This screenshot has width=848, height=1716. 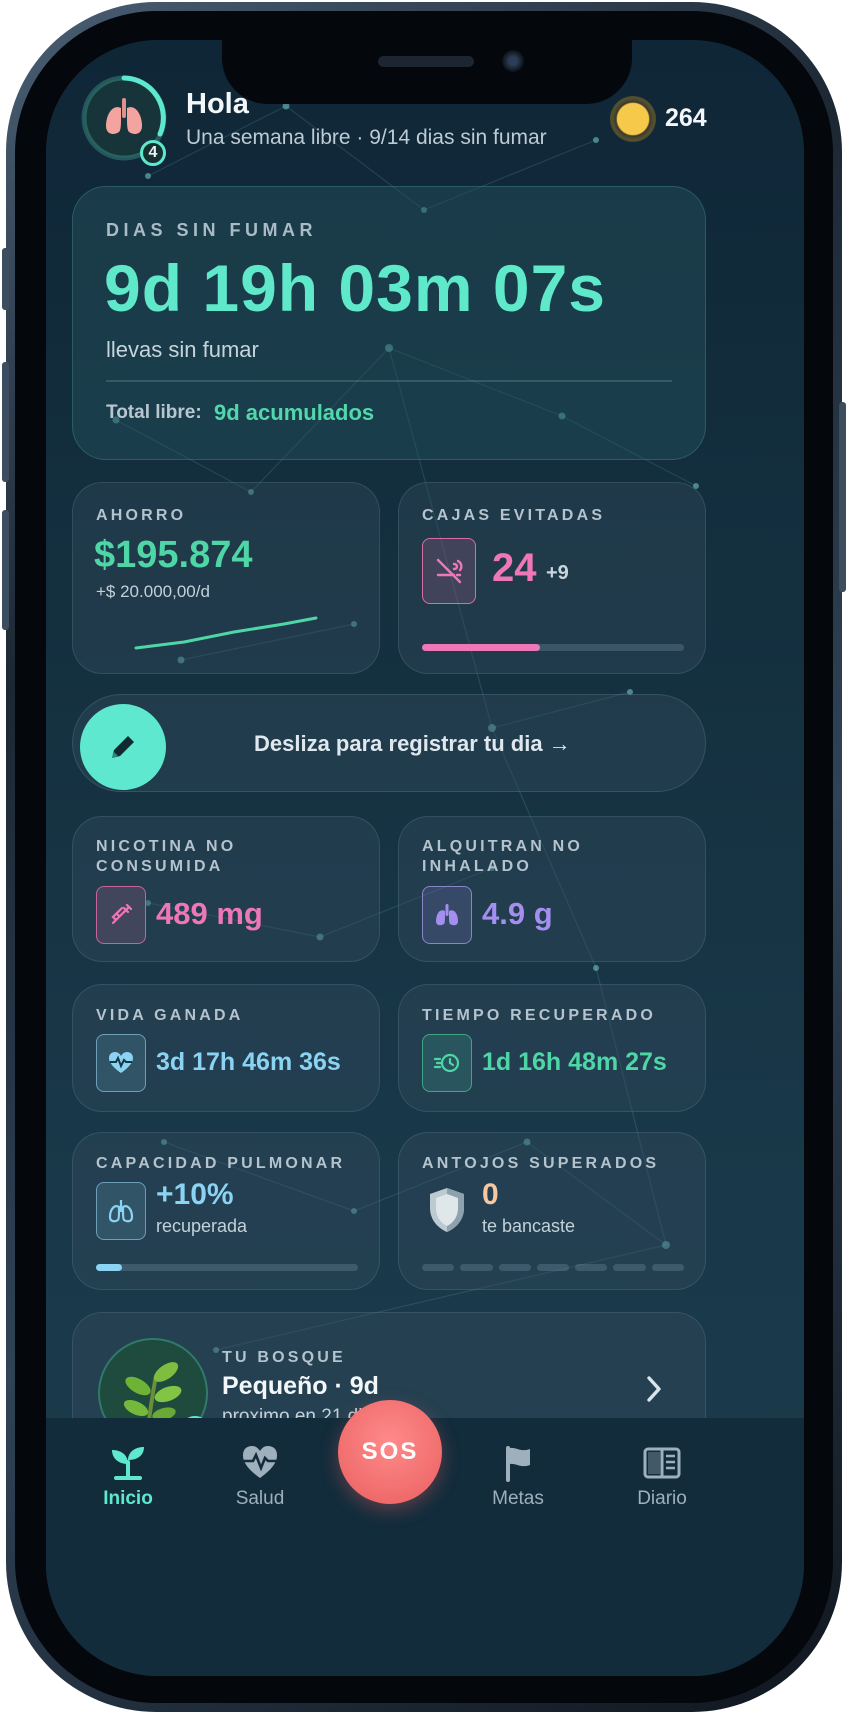 What do you see at coordinates (202, 1226) in the screenshot?
I see `lungs-sub: recuperada` at bounding box center [202, 1226].